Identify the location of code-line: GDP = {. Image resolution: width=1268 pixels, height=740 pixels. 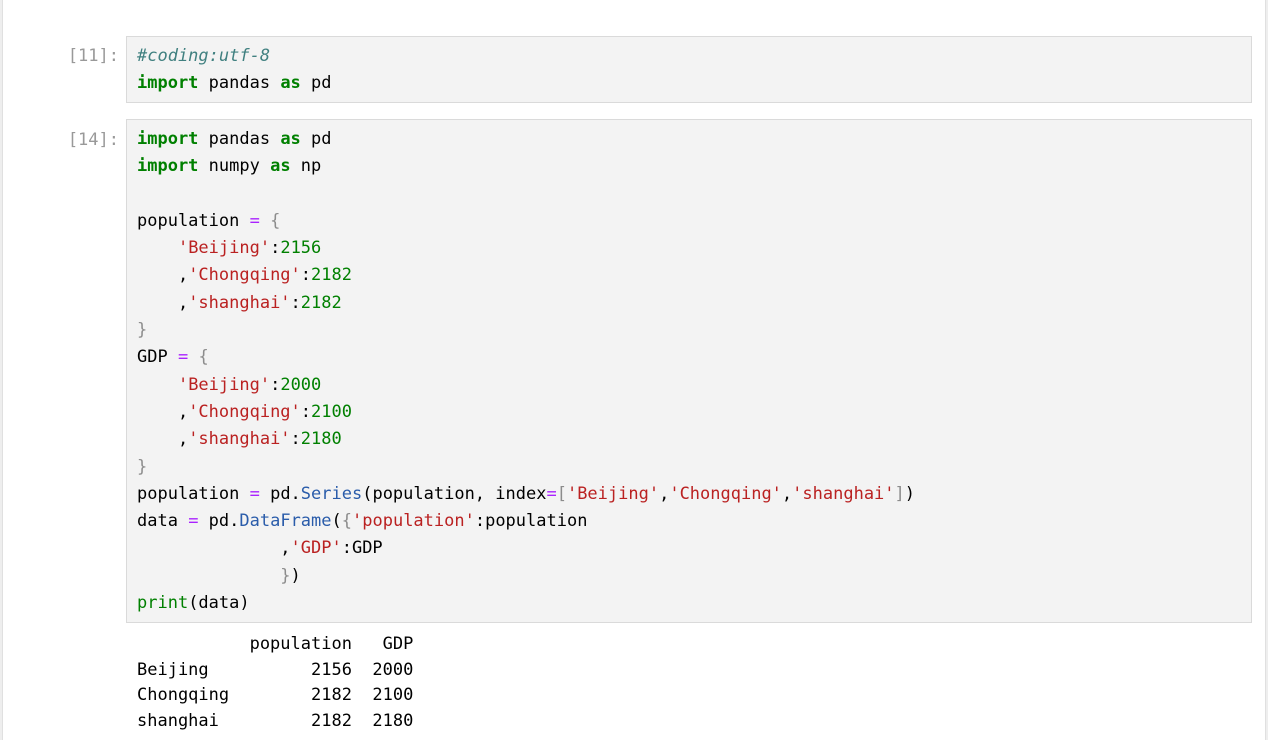
(173, 357).